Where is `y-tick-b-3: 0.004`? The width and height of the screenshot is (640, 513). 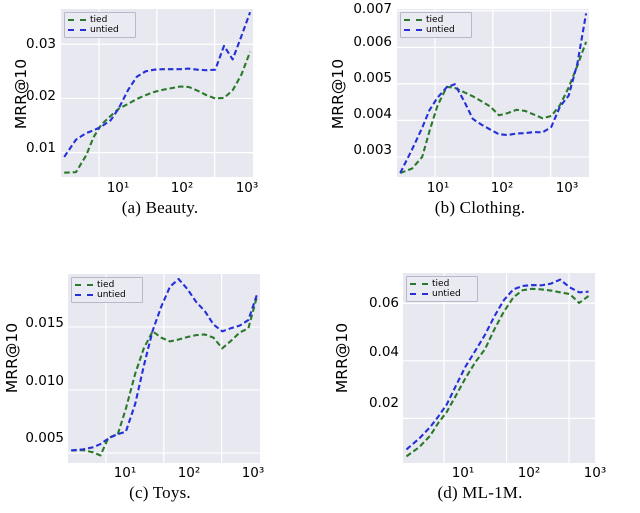 y-tick-b-3: 0.004 is located at coordinates (372, 114).